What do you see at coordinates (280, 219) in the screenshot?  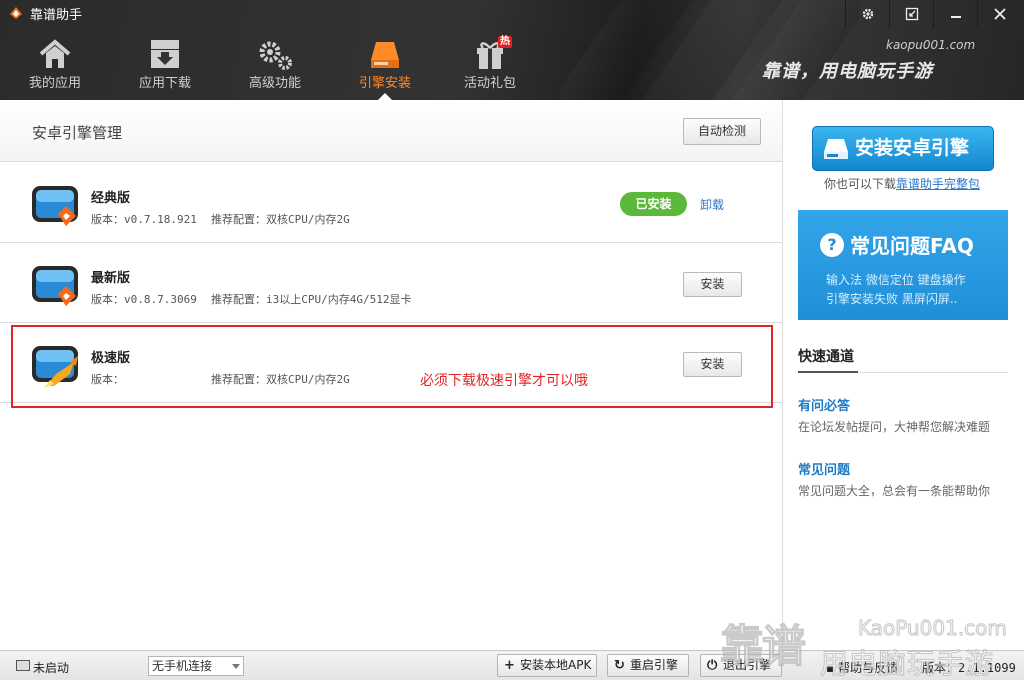 I see `engine-config: 推荐配置：双核CPU/内存2G` at bounding box center [280, 219].